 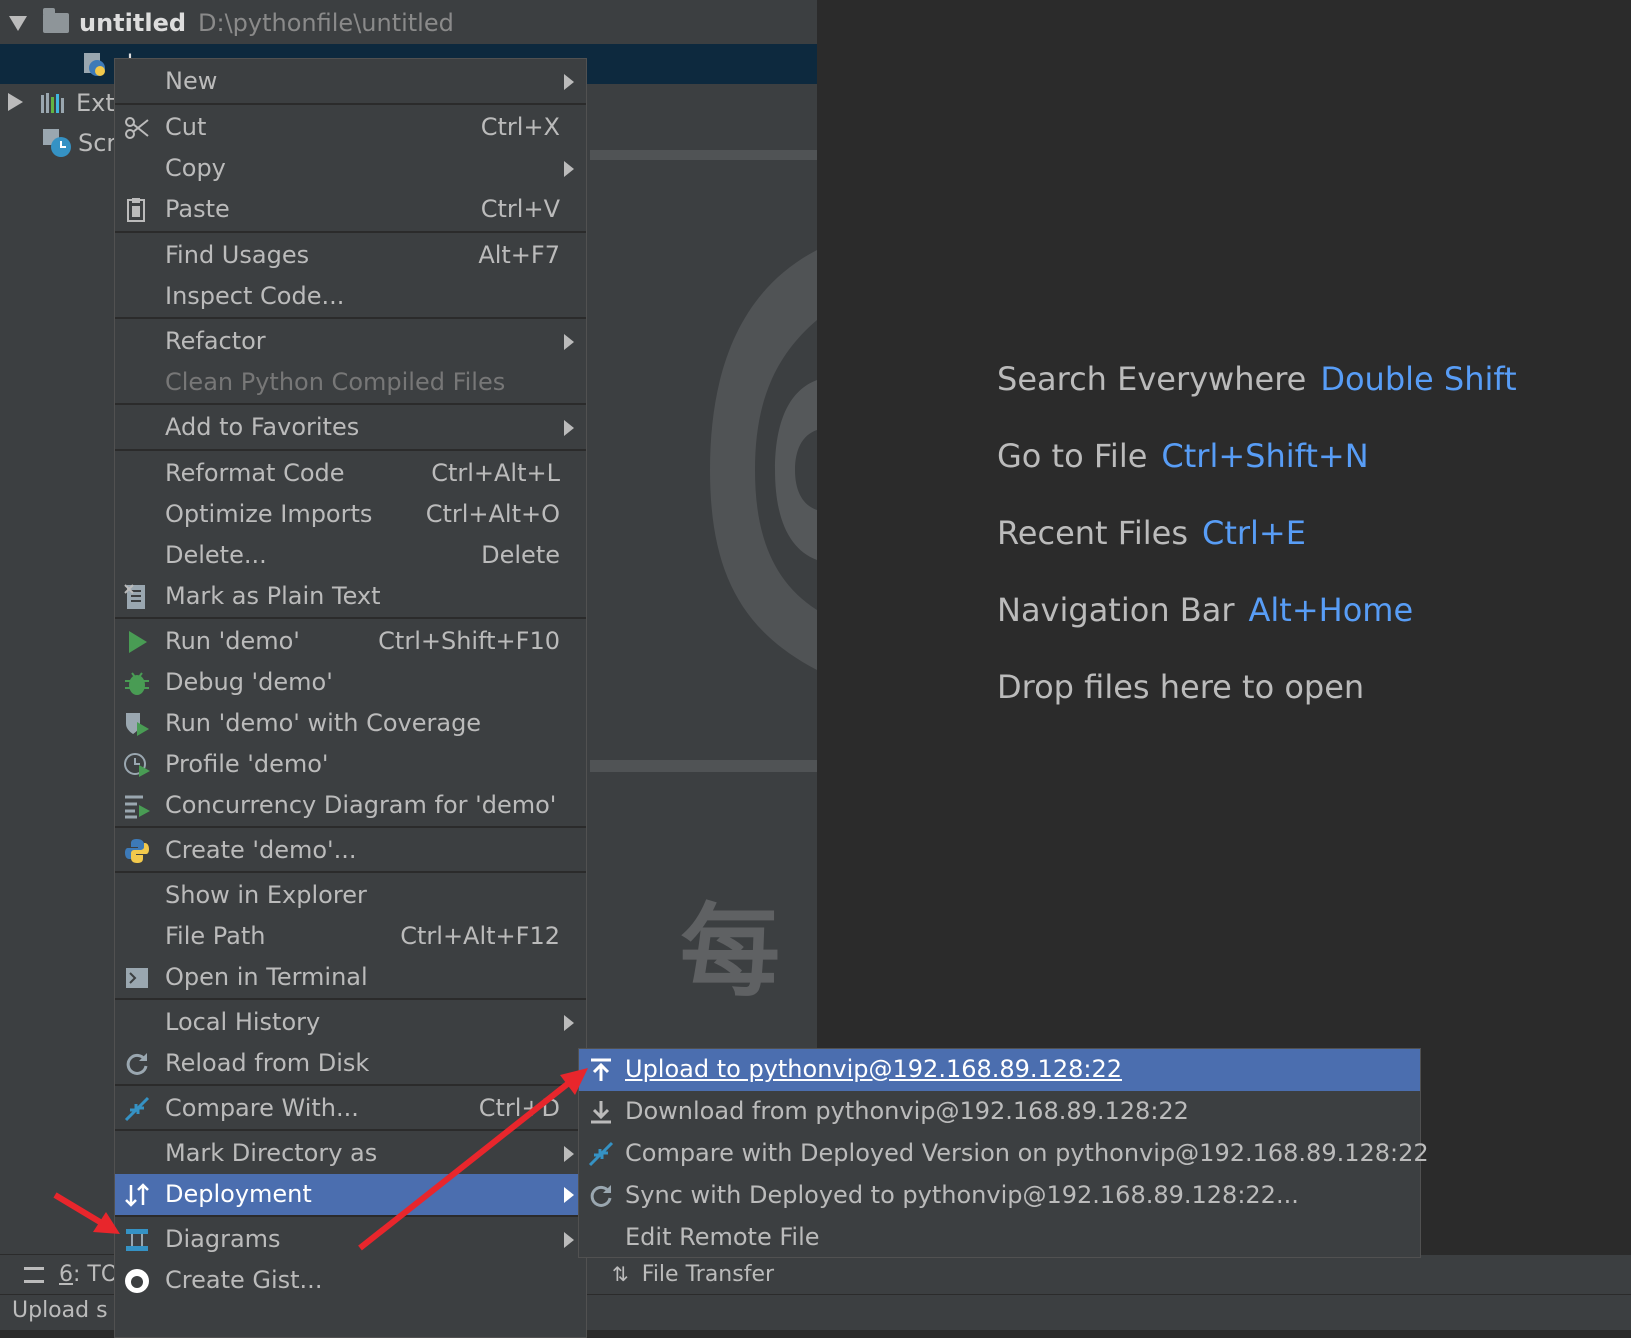 I want to click on menu-item-mark-directory-as: Mark Directory as, so click(x=350, y=1153).